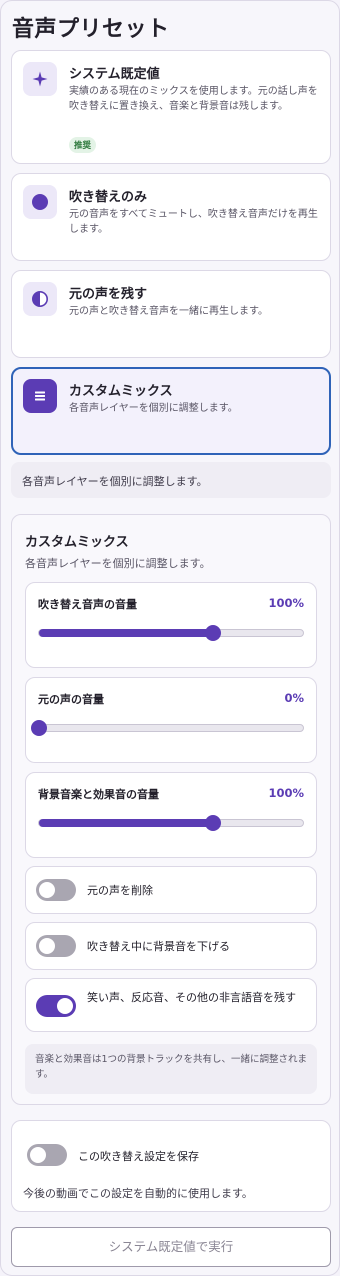 This screenshot has height=1276, width=340. What do you see at coordinates (47, 1155) in the screenshot?
I see `save-settings-toggle` at bounding box center [47, 1155].